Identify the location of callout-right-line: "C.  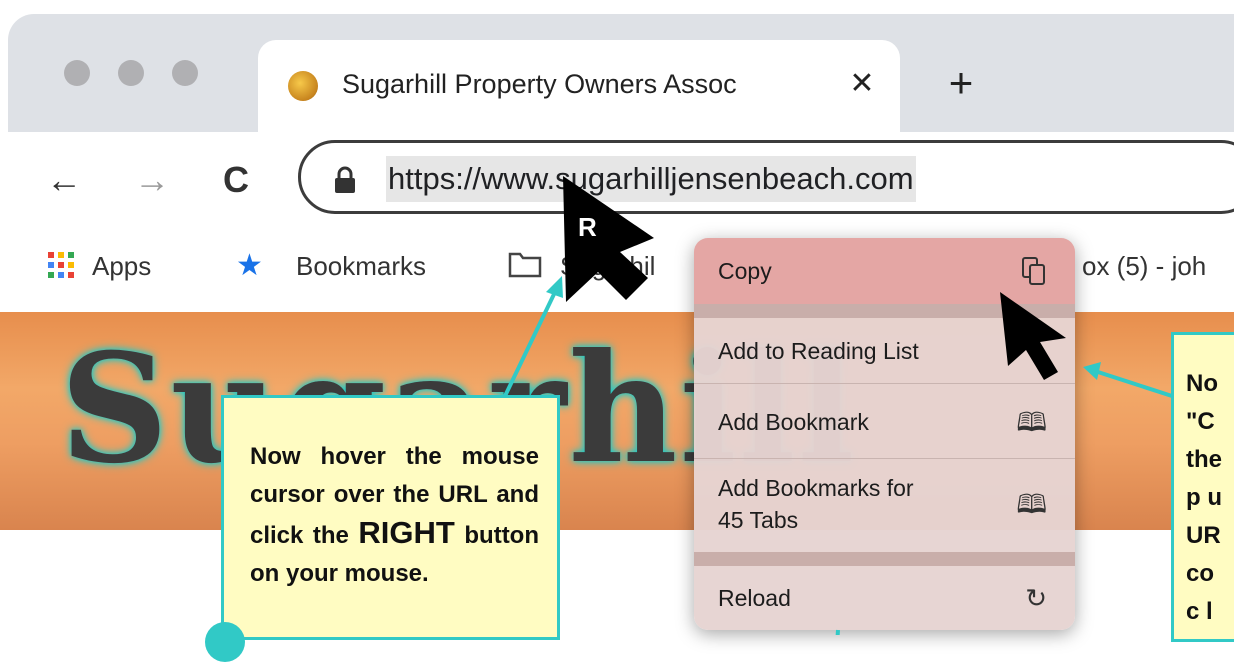
(1200, 421).